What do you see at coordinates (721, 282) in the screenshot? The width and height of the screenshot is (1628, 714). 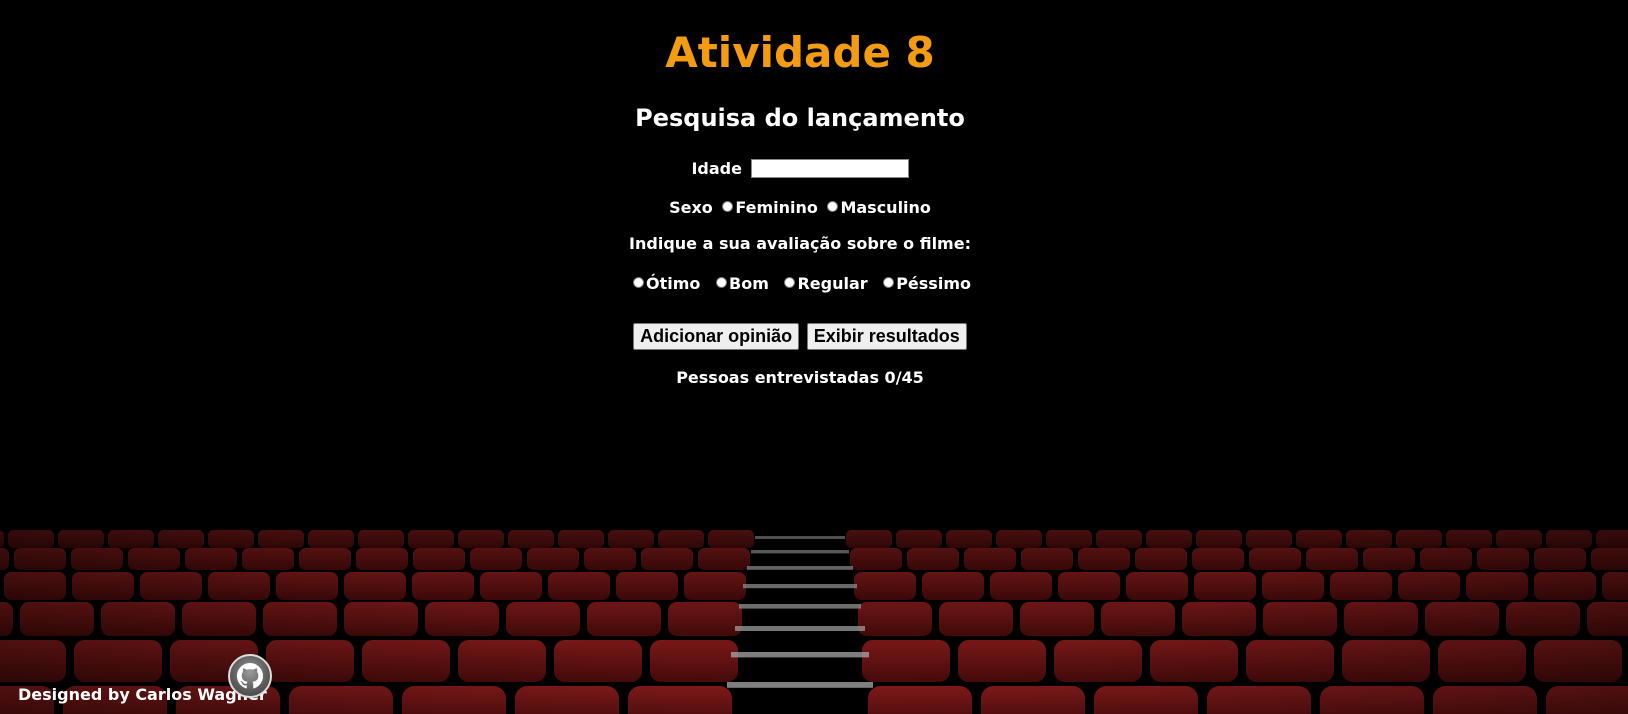 I see `avaliacao-bom-radio` at bounding box center [721, 282].